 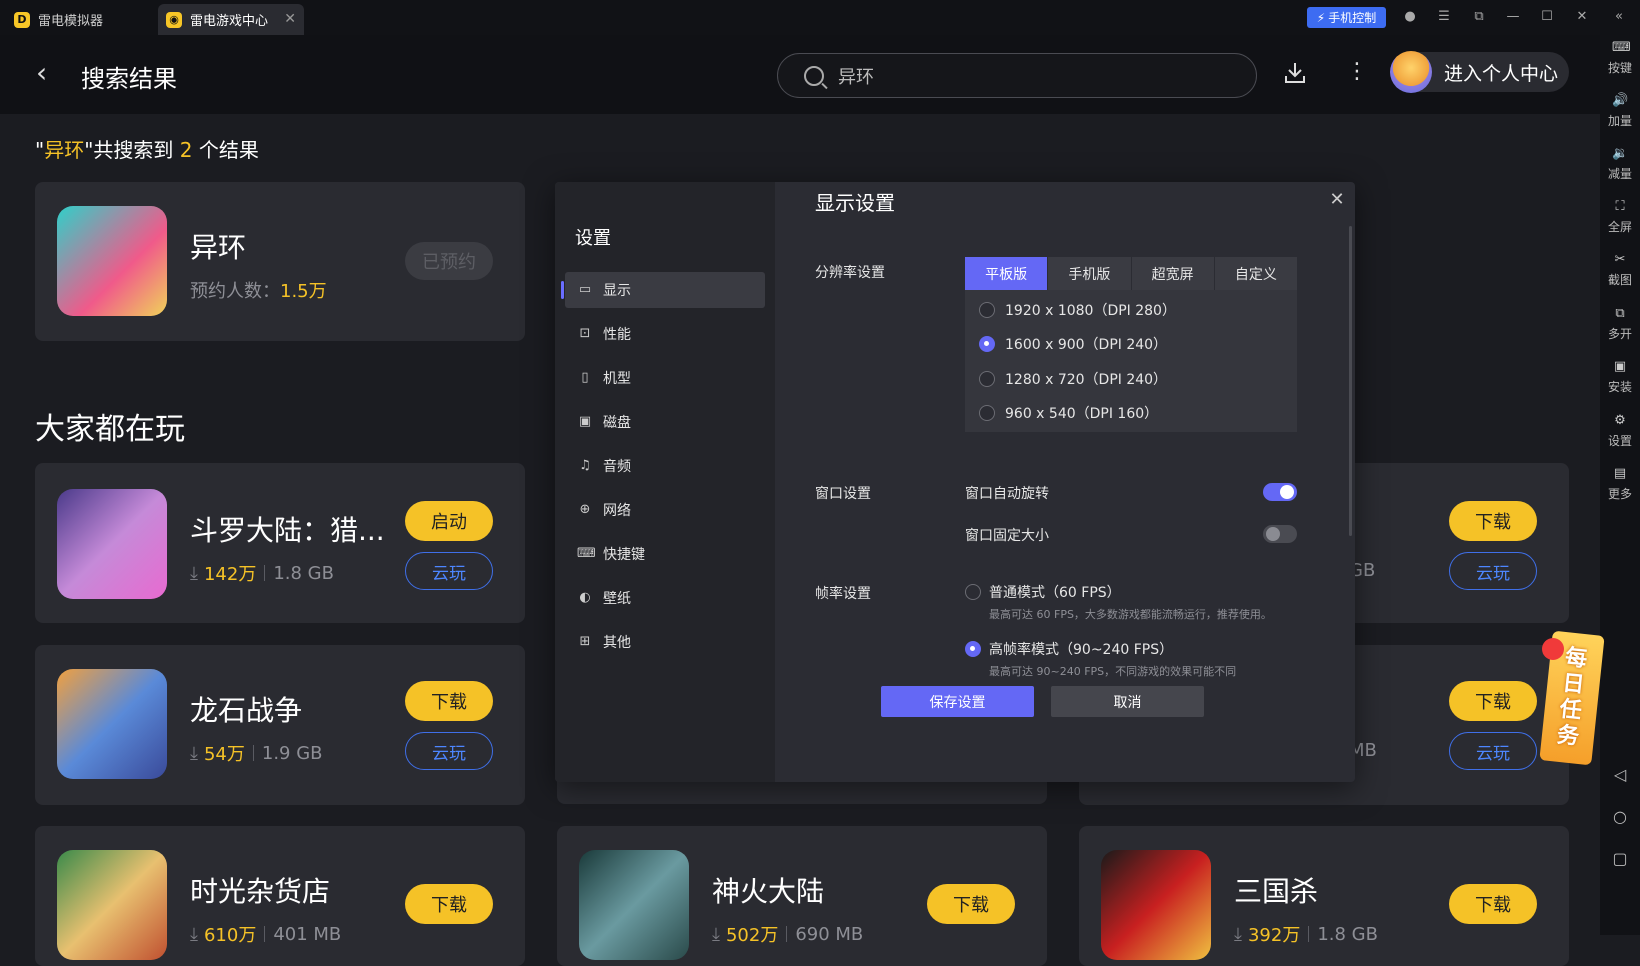 I want to click on sidebar-fullscreen: ⛶ 全屏, so click(x=1620, y=217).